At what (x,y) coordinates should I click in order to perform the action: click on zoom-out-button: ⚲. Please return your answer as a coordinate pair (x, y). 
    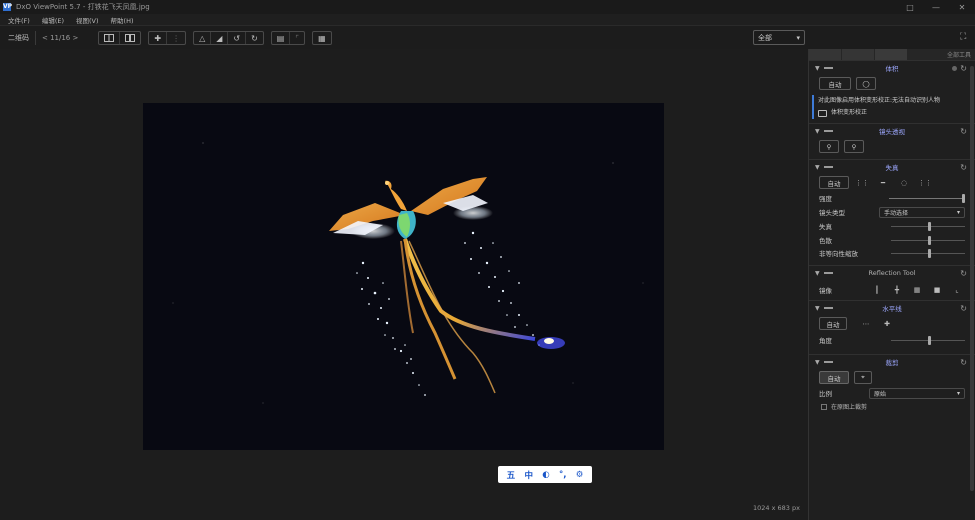
    Looking at the image, I should click on (854, 146).